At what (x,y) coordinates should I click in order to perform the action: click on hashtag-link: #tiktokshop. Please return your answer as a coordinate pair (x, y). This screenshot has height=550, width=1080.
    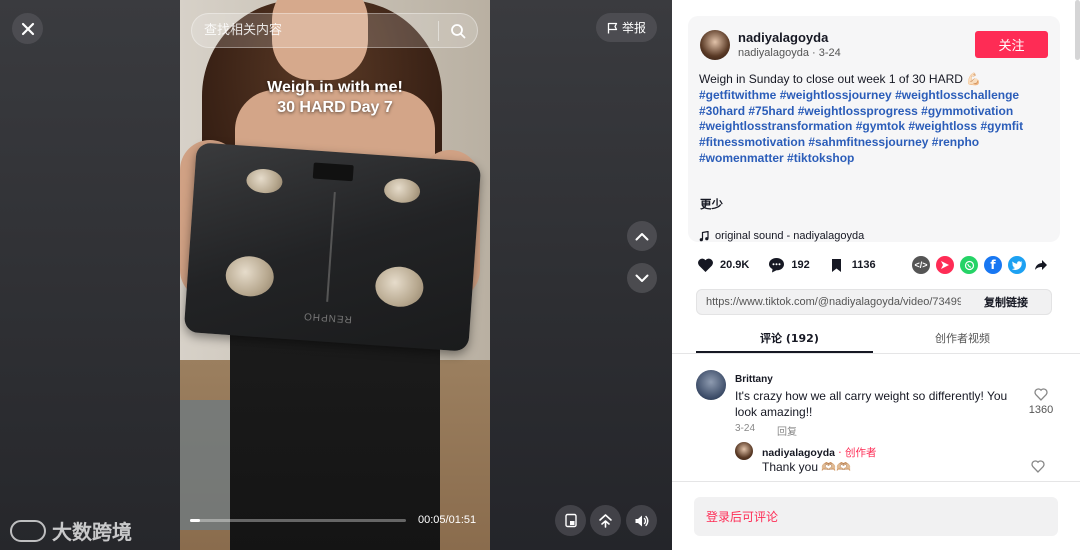
    Looking at the image, I should click on (820, 158).